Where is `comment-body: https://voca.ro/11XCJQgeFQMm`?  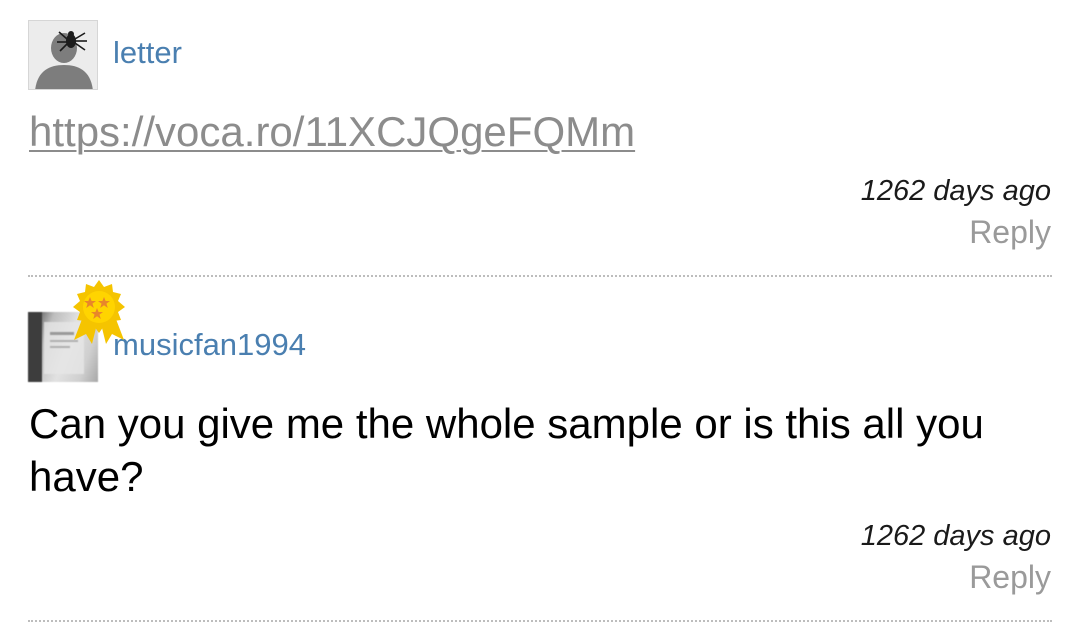 comment-body: https://voca.ro/11XCJQgeFQMm is located at coordinates (539, 131).